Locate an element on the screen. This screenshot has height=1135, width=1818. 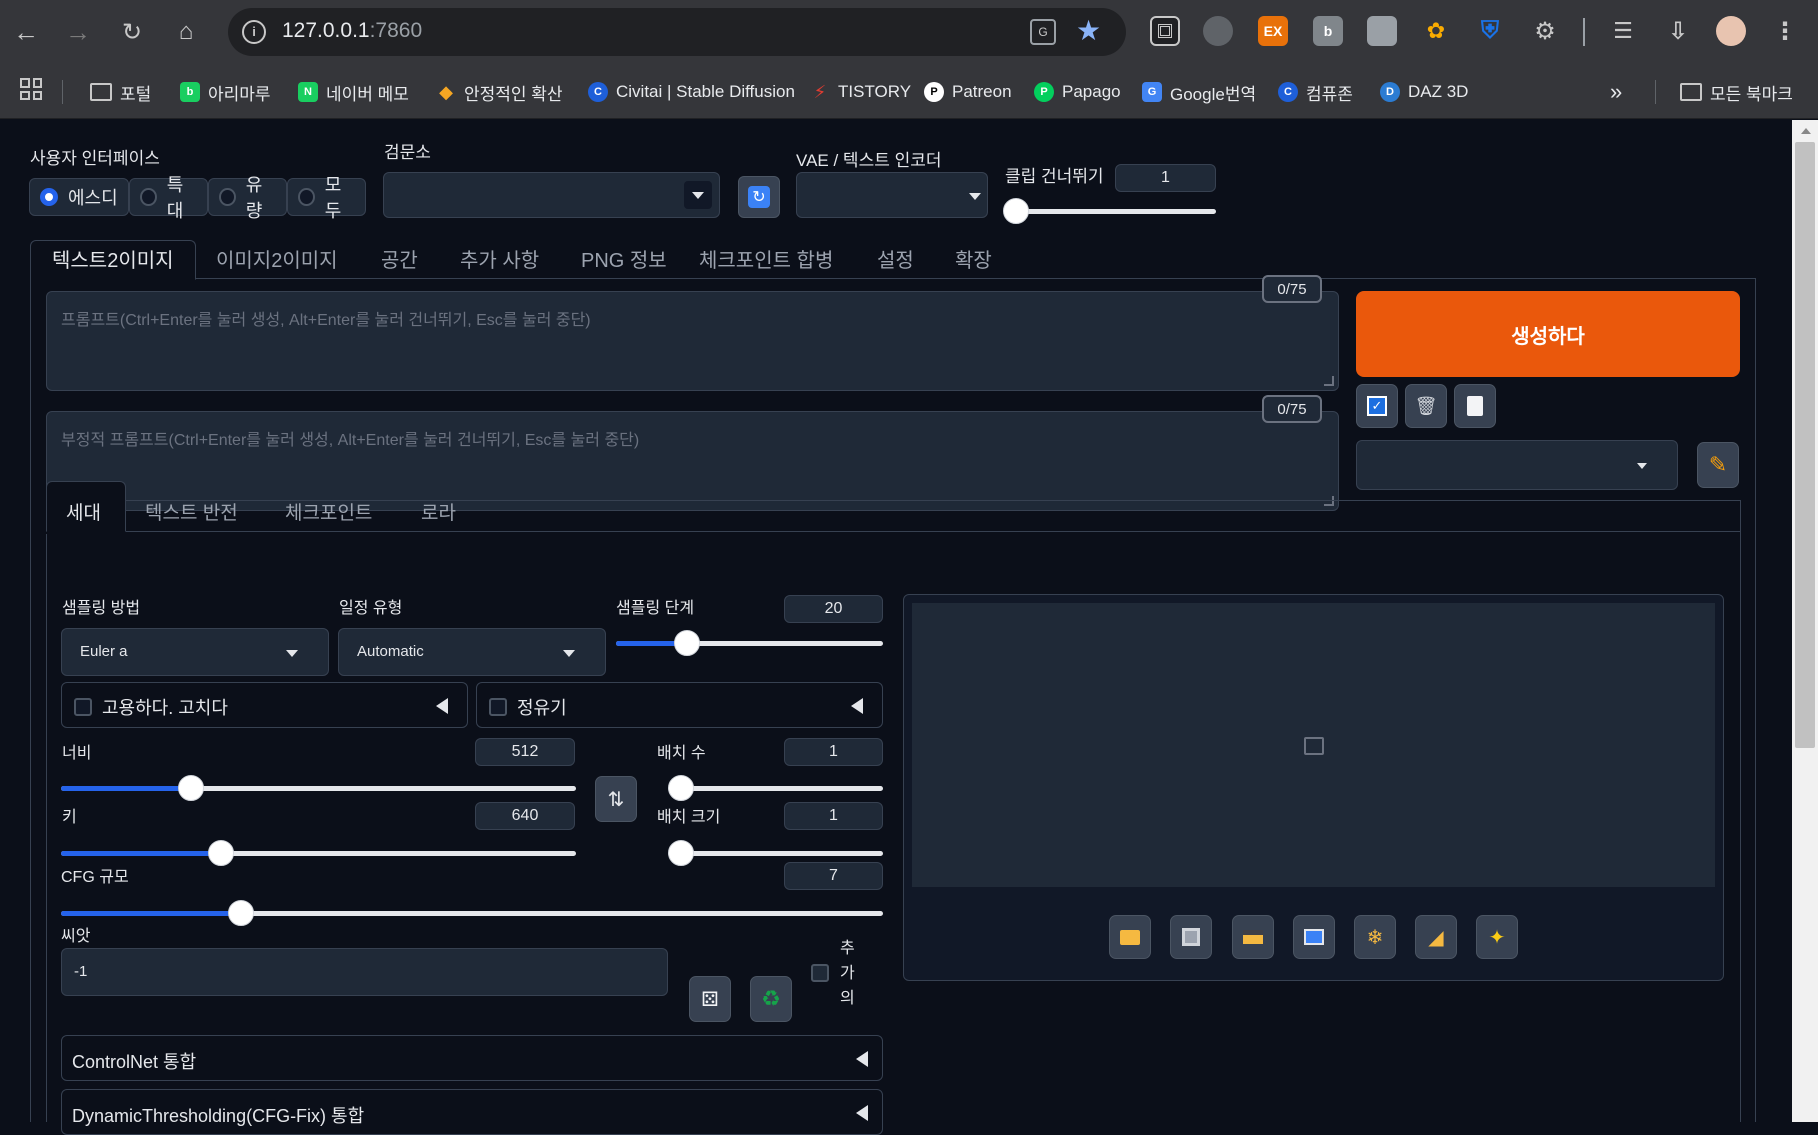
scroll-up-icon is located at coordinates (1806, 131).